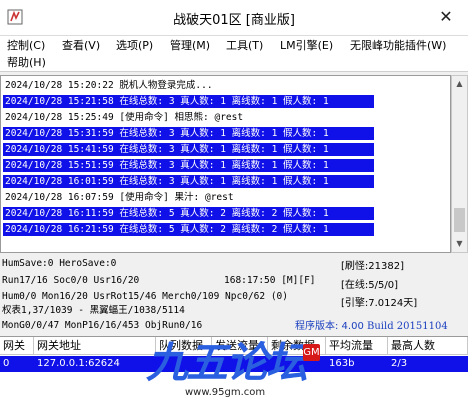 This screenshot has height=404, width=468. What do you see at coordinates (6, 363) in the screenshot?
I see `cell-gateway: 0` at bounding box center [6, 363].